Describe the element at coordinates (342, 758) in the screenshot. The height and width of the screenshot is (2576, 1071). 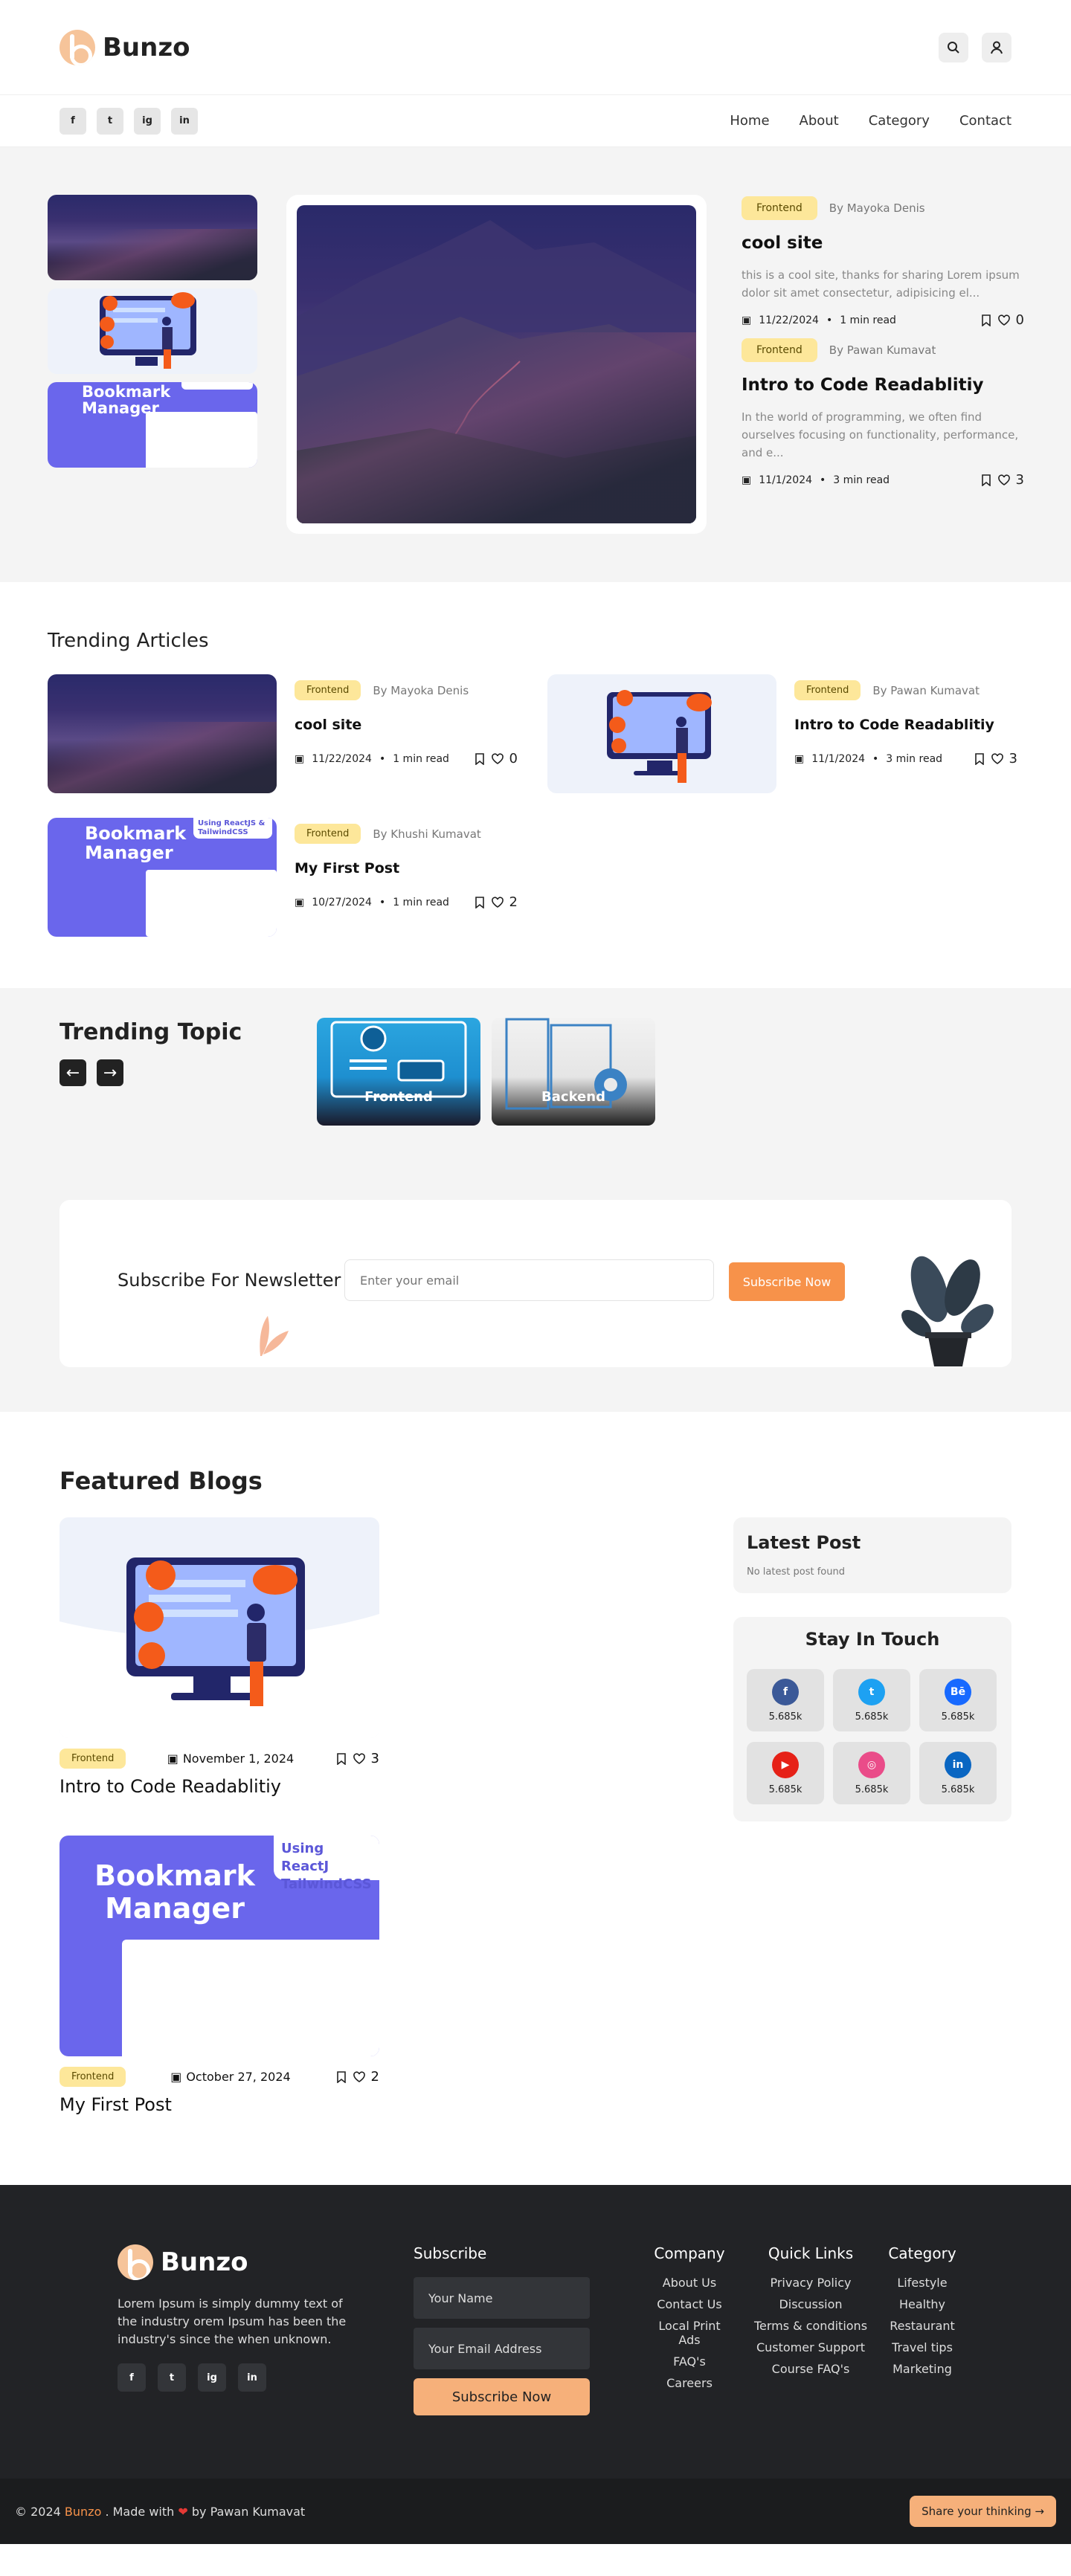
I see `post-date: 11/22/2024` at that location.